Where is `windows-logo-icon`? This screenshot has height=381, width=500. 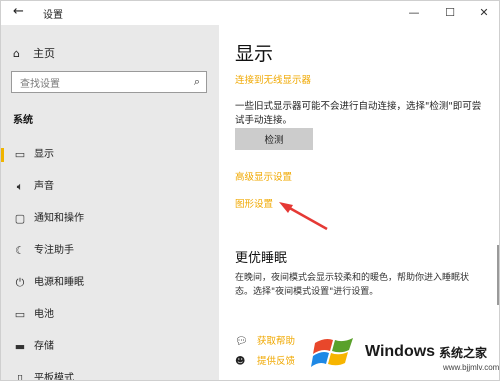 windows-logo-icon is located at coordinates (332, 352).